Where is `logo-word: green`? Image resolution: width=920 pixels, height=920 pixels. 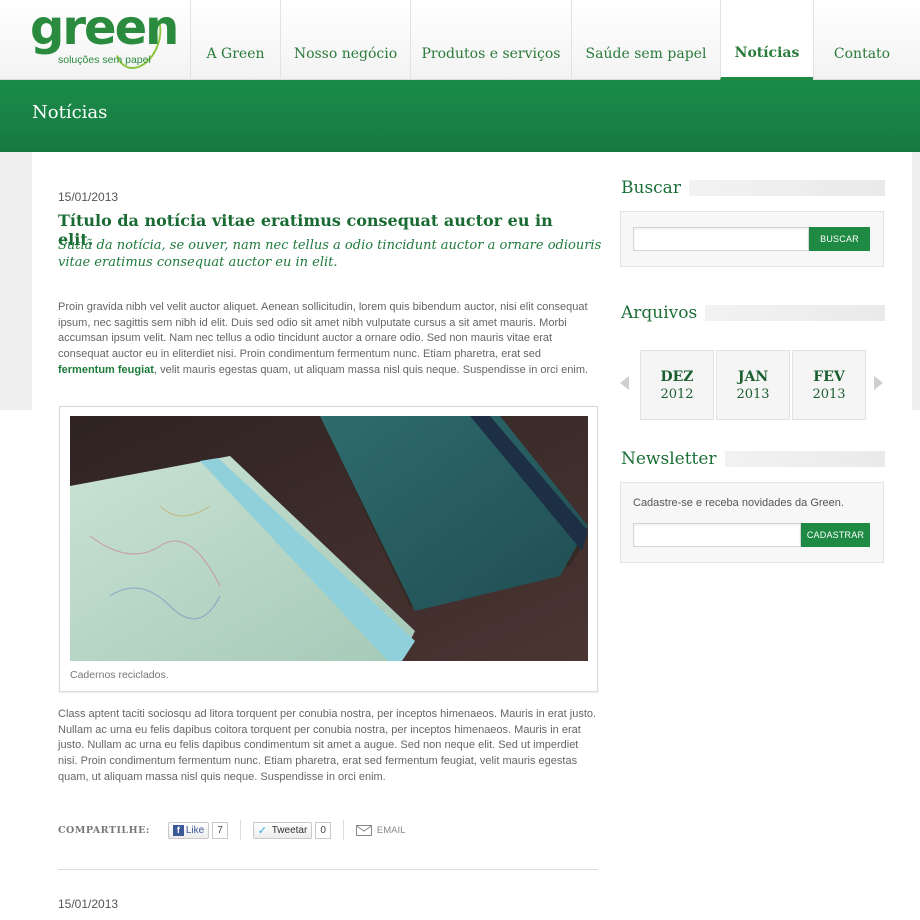 logo-word: green is located at coordinates (104, 28).